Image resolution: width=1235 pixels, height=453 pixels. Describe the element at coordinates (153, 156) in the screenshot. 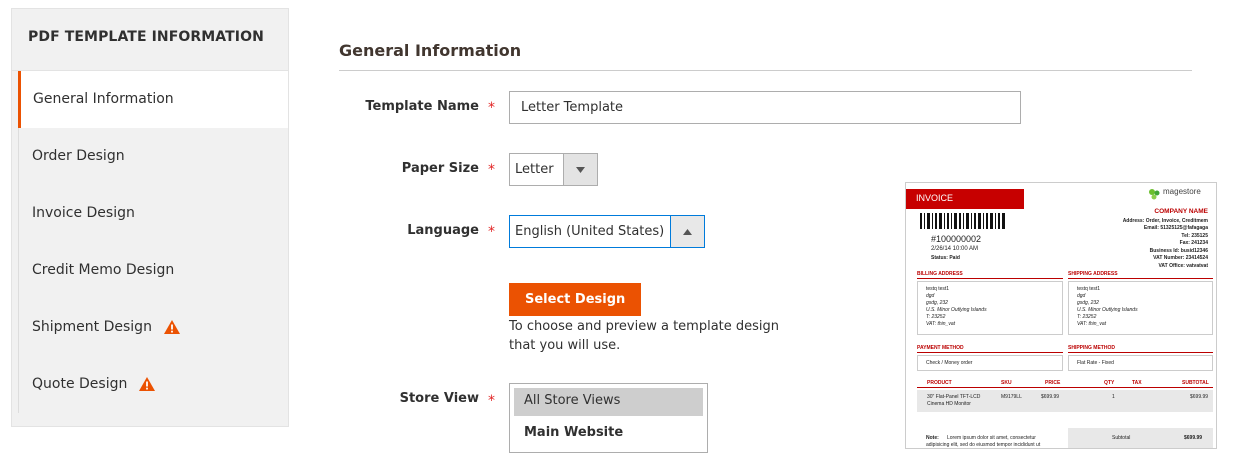

I see `sidebar-item-order-design: Order Design` at that location.